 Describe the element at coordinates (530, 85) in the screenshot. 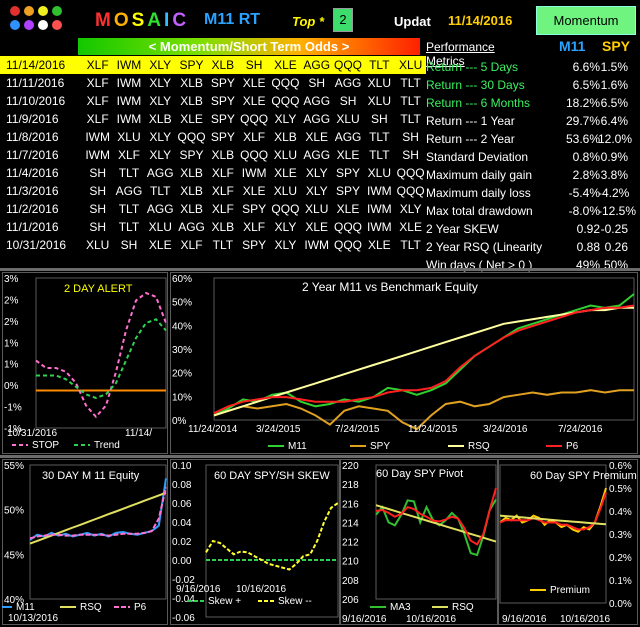

I see `perf-row: Return --- 30 Days 6.5% 1.6%` at that location.